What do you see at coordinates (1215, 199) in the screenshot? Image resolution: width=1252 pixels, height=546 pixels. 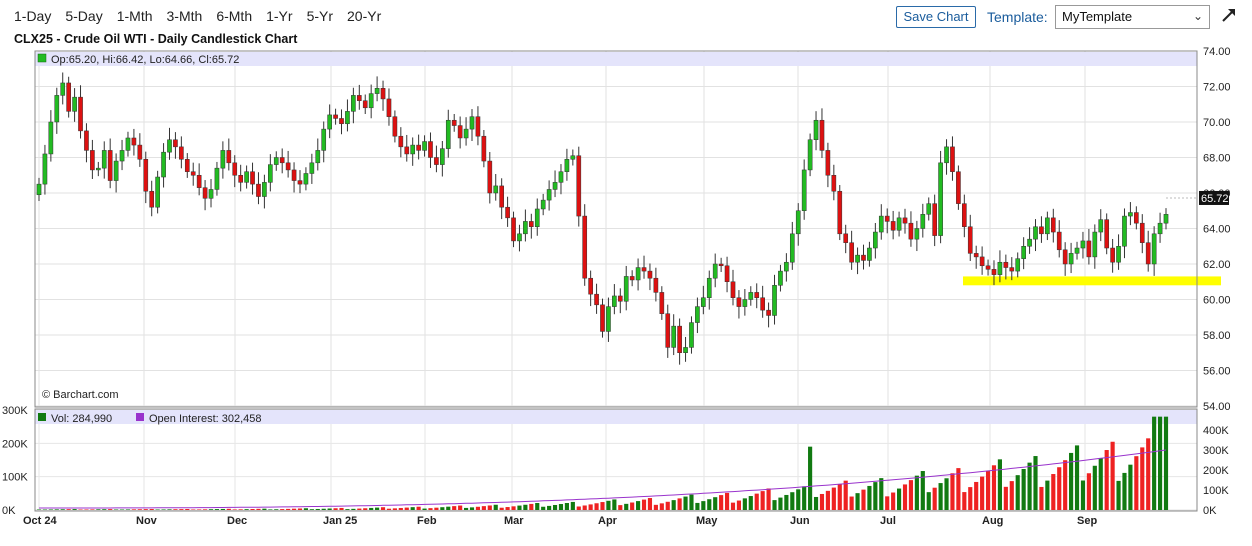 I see `last-price-label: 65.72` at bounding box center [1215, 199].